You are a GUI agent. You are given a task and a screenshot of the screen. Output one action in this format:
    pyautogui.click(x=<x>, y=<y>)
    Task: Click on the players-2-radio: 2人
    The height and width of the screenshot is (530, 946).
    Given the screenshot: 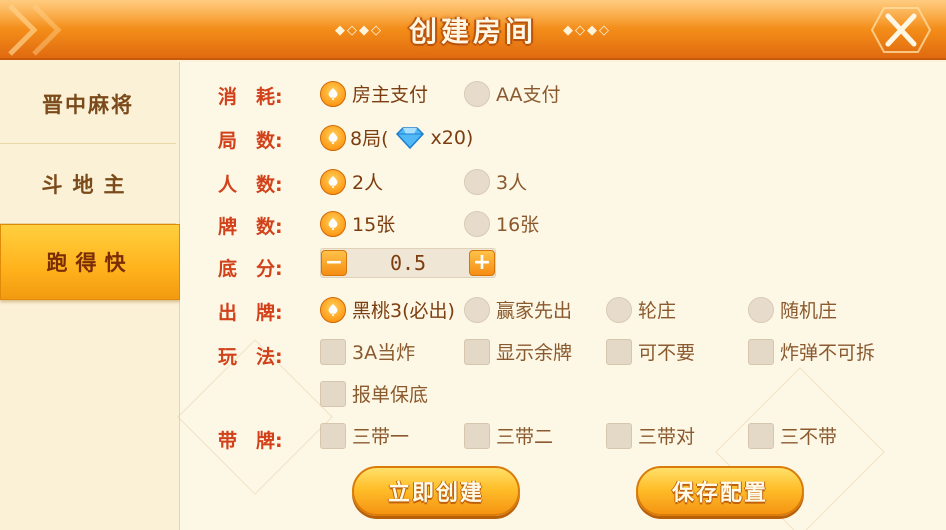 What is the action you would take?
    pyautogui.click(x=351, y=181)
    